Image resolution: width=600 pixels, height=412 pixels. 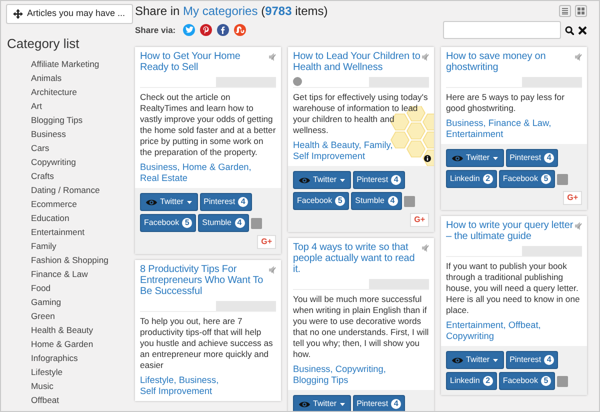 What do you see at coordinates (83, 176) in the screenshot?
I see `category-item: Crafts` at bounding box center [83, 176].